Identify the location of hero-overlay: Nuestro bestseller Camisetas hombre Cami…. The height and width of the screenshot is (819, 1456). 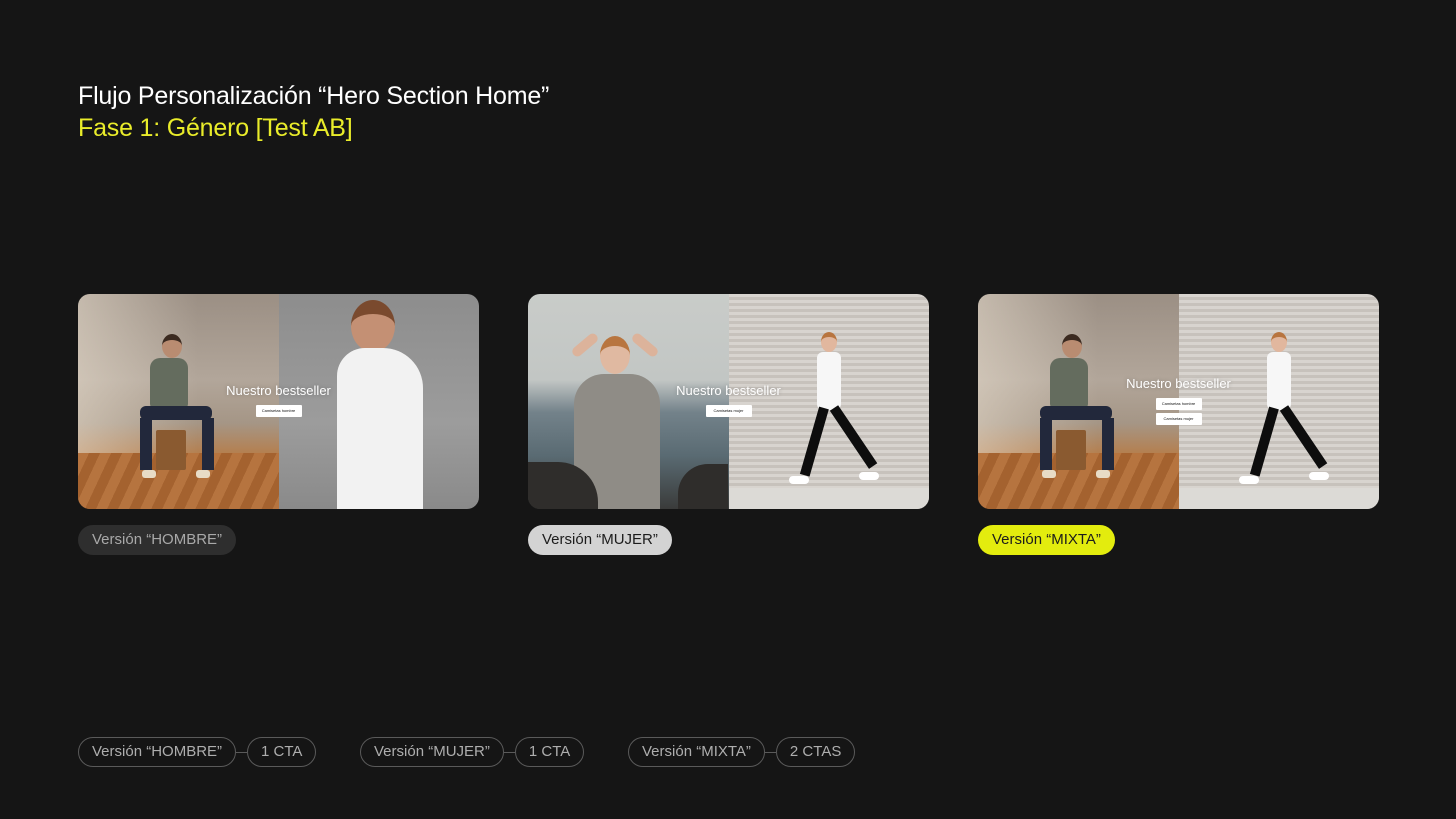
(1178, 401).